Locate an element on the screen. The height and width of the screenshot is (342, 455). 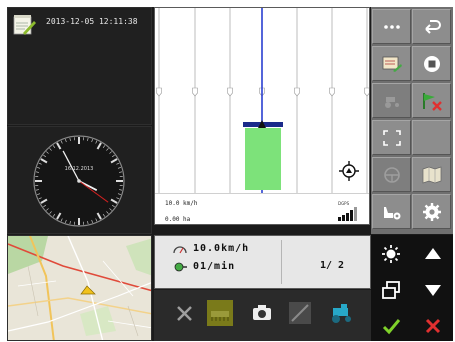
stop-key is located at coordinates (431, 63).